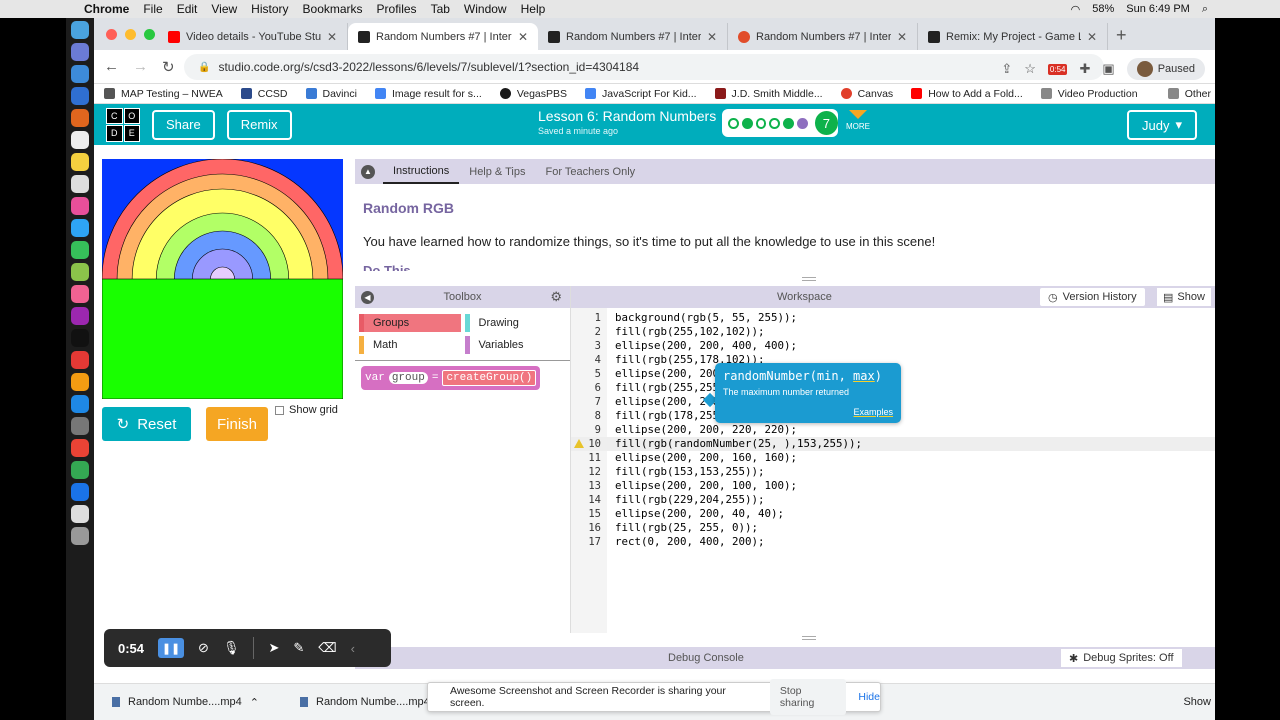 The image size is (1280, 720). What do you see at coordinates (440, 9) in the screenshot?
I see `menu-tab: Tab` at bounding box center [440, 9].